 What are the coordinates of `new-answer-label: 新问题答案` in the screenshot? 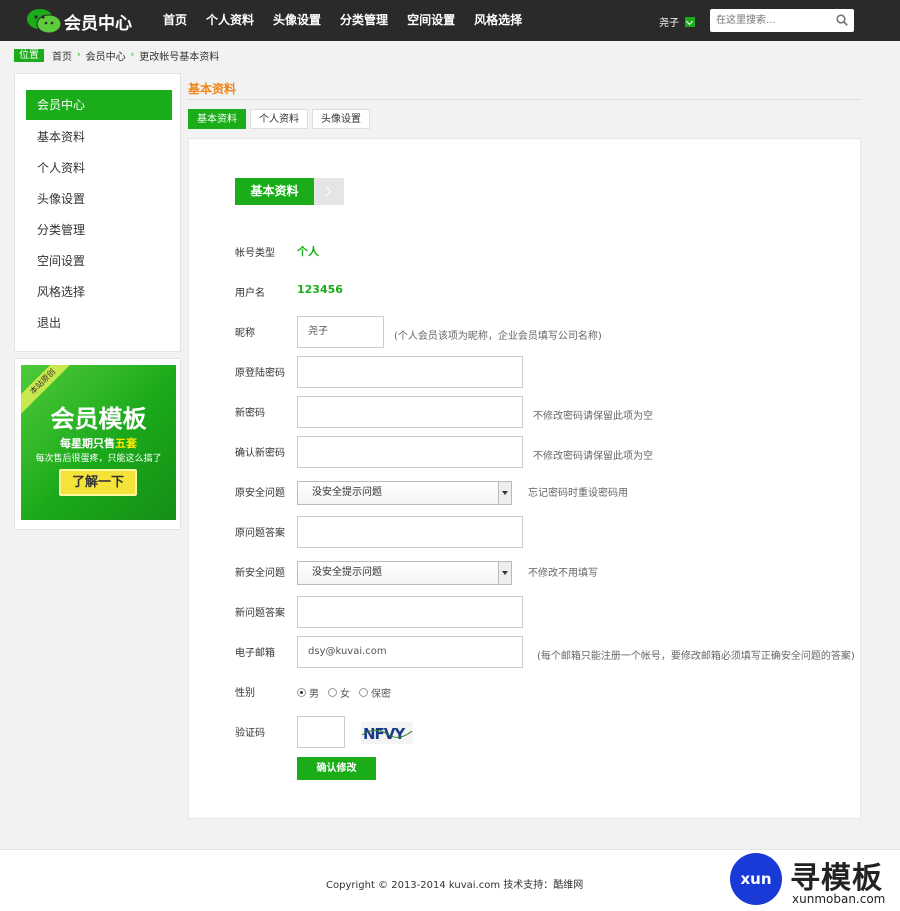 It's located at (260, 613).